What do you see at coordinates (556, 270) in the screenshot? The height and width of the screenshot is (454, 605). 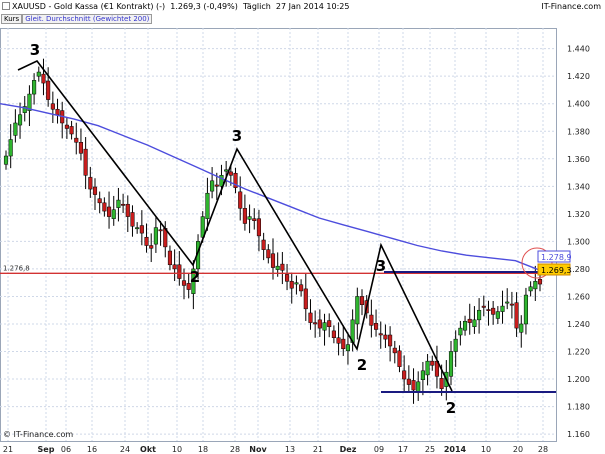 I see `price-tag-last-text: 1.269,3` at bounding box center [556, 270].